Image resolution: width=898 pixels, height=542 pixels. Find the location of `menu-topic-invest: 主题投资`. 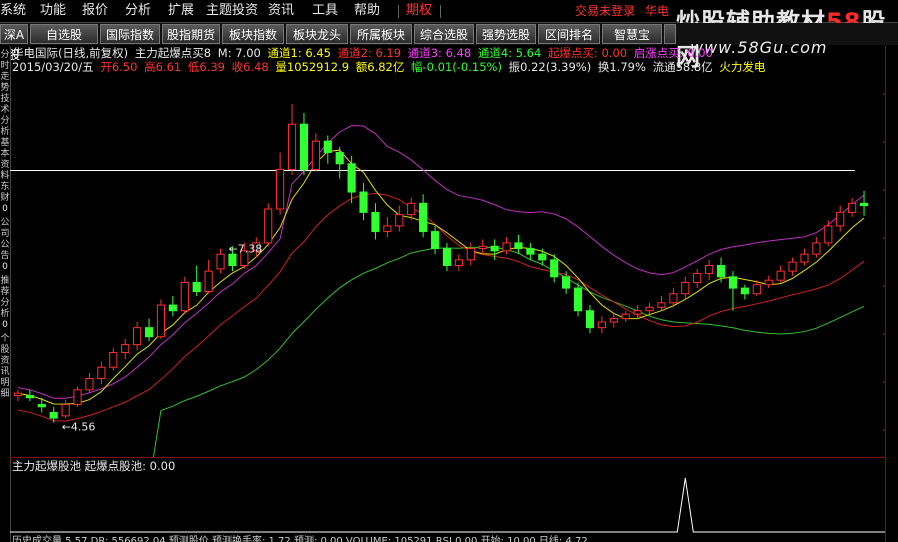

menu-topic-invest: 主题投资 is located at coordinates (232, 11).